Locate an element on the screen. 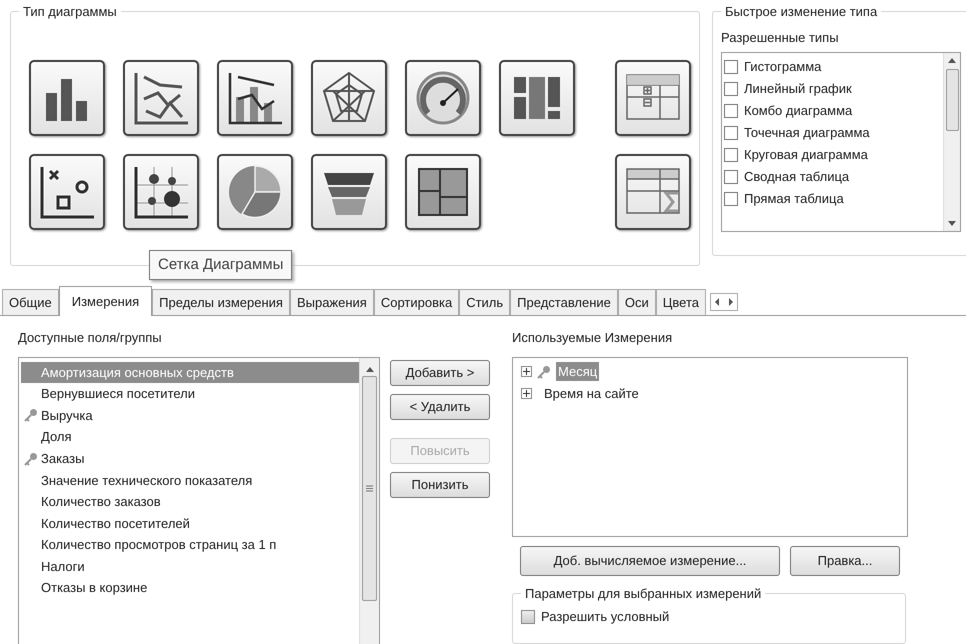 The width and height of the screenshot is (966, 644). tab: Пределы измерения is located at coordinates (221, 302).